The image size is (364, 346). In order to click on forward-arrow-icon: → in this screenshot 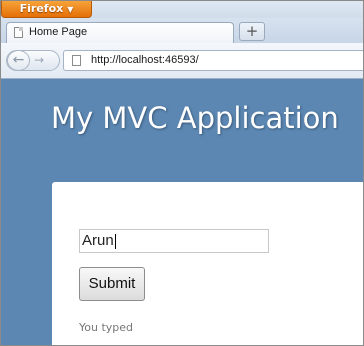, I will do `click(39, 60)`.